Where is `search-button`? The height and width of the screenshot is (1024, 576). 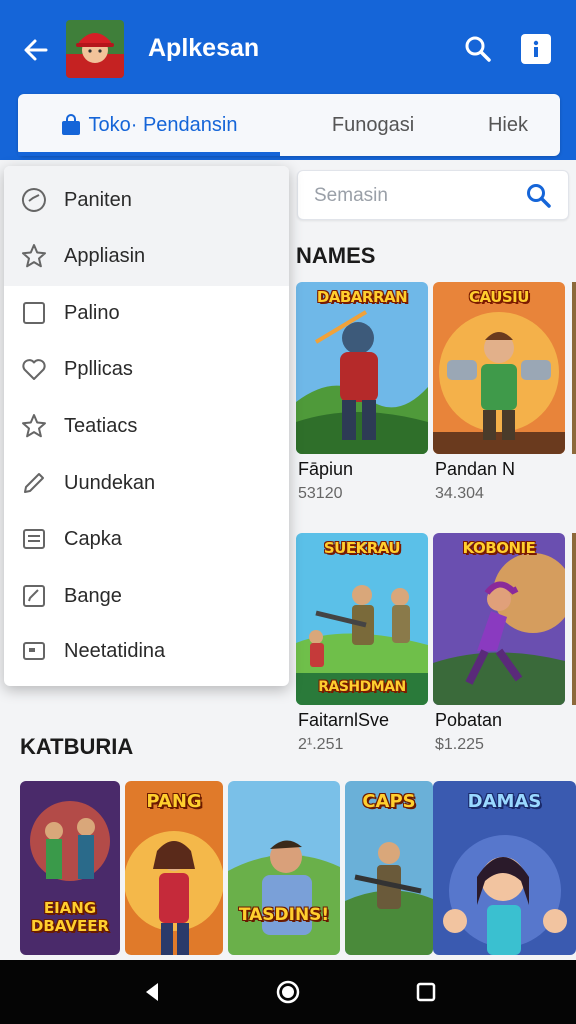
search-button is located at coordinates (478, 49).